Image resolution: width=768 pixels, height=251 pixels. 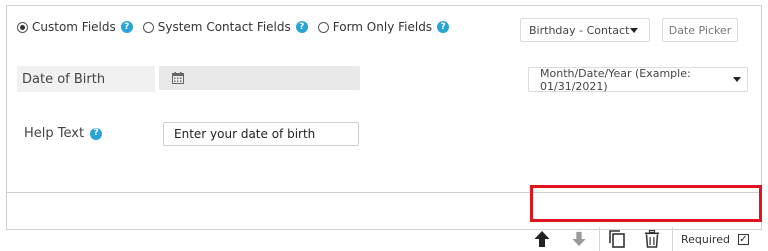 I want to click on toolbar-highlight, so click(x=646, y=203).